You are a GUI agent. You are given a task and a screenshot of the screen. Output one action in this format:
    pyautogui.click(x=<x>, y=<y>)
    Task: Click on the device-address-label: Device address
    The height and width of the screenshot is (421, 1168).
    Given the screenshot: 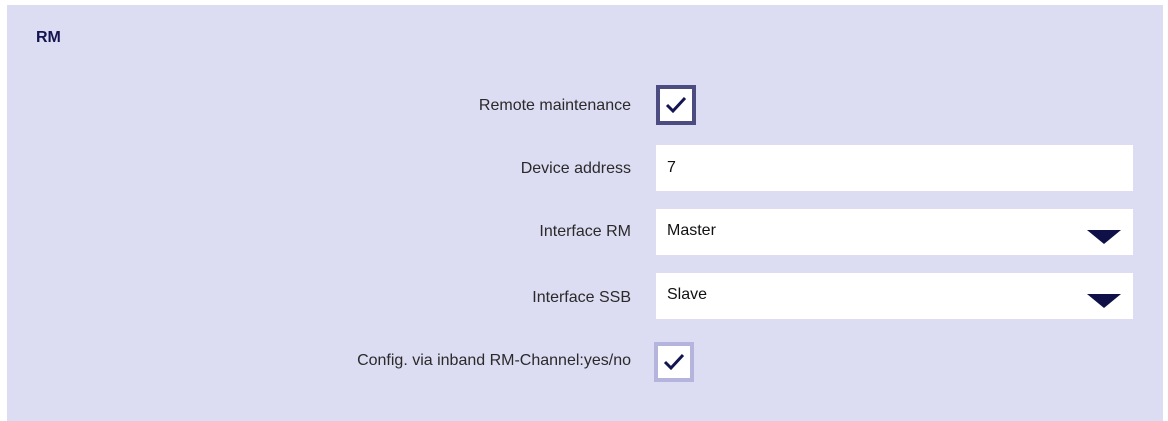 What is the action you would take?
    pyautogui.click(x=575, y=168)
    